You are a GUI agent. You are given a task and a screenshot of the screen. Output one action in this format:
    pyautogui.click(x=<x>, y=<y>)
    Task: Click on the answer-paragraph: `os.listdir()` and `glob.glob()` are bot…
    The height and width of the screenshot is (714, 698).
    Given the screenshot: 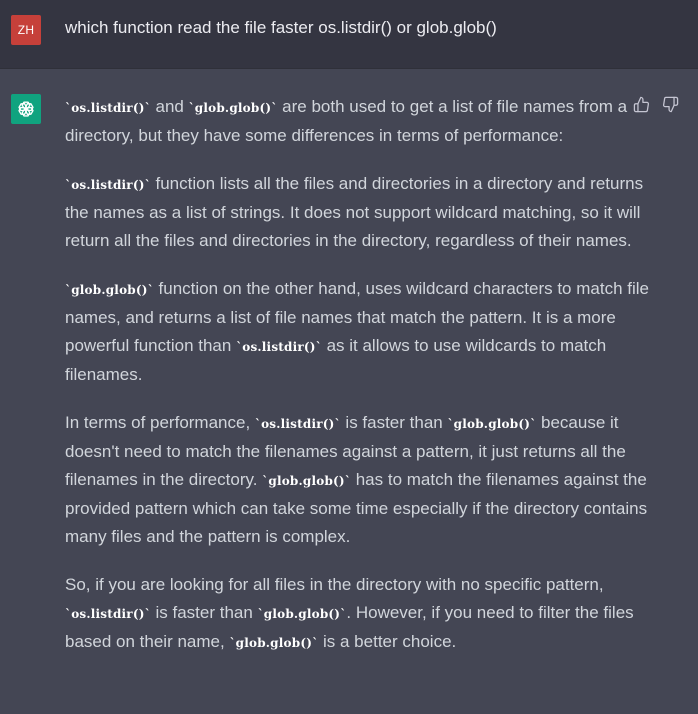 What is the action you would take?
    pyautogui.click(x=360, y=121)
    